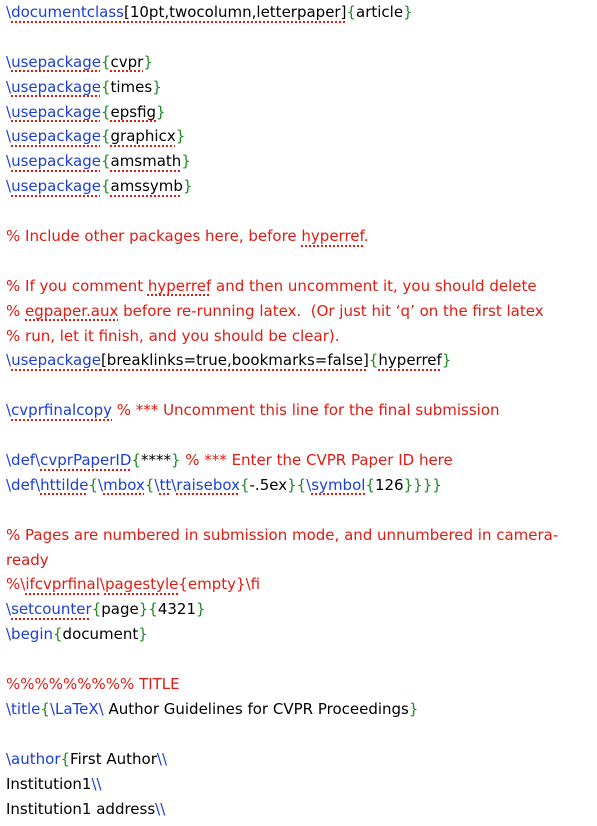 This screenshot has width=597, height=826. What do you see at coordinates (298, 112) in the screenshot?
I see `code-line: \usepackage{epsfig}` at bounding box center [298, 112].